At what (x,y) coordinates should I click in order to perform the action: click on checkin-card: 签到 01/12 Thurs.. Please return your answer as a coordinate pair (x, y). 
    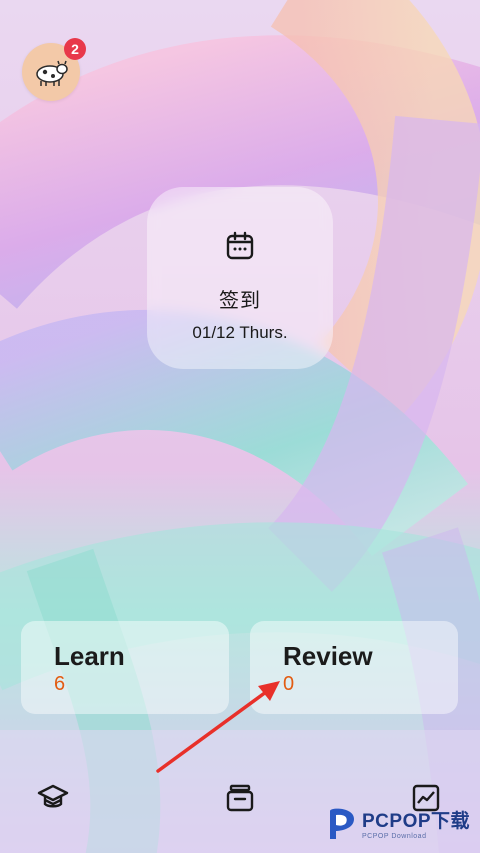
    Looking at the image, I should click on (240, 278).